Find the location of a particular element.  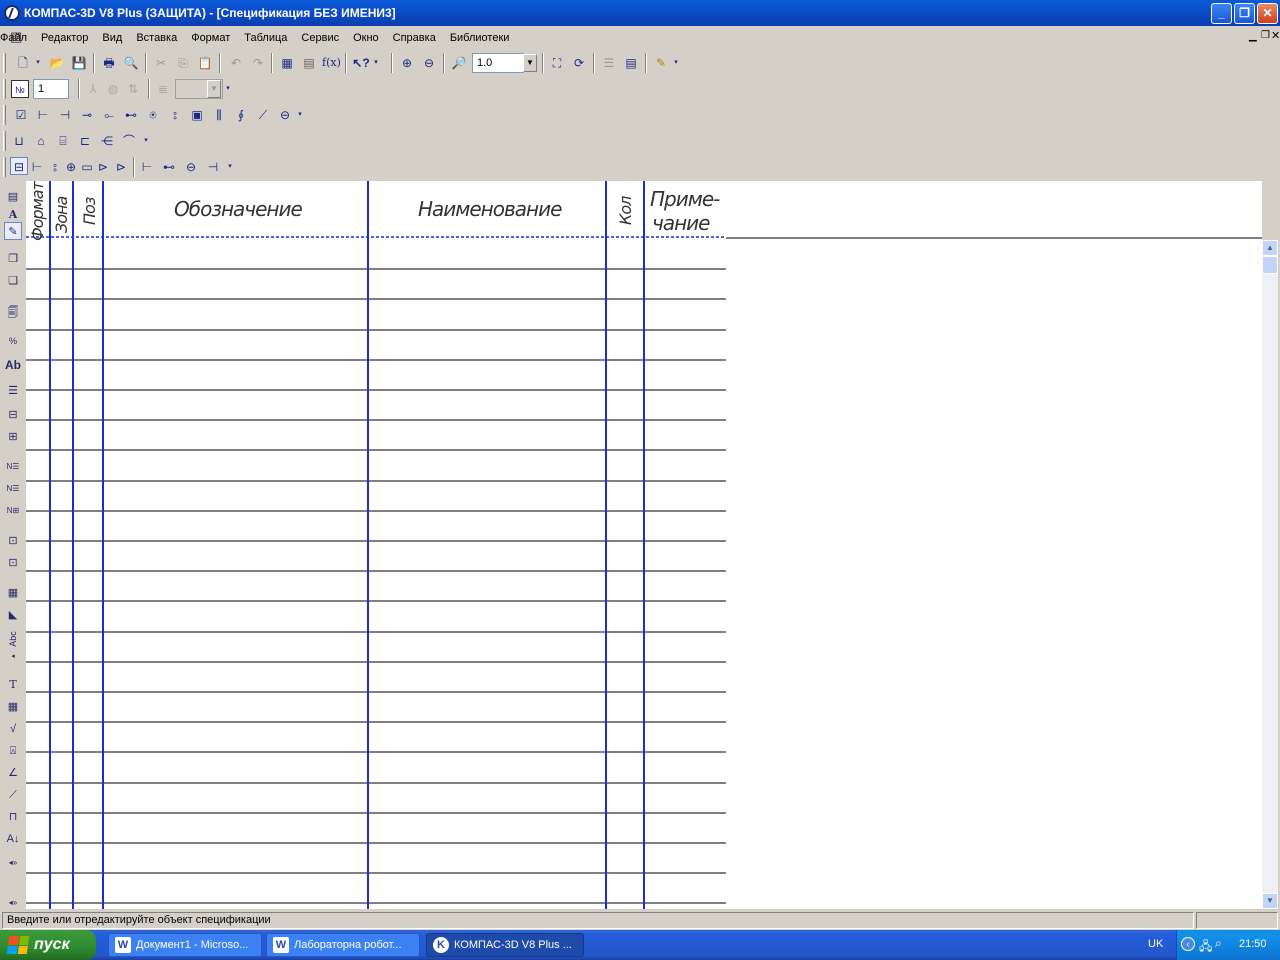

kompas-app-icon is located at coordinates (12, 13).